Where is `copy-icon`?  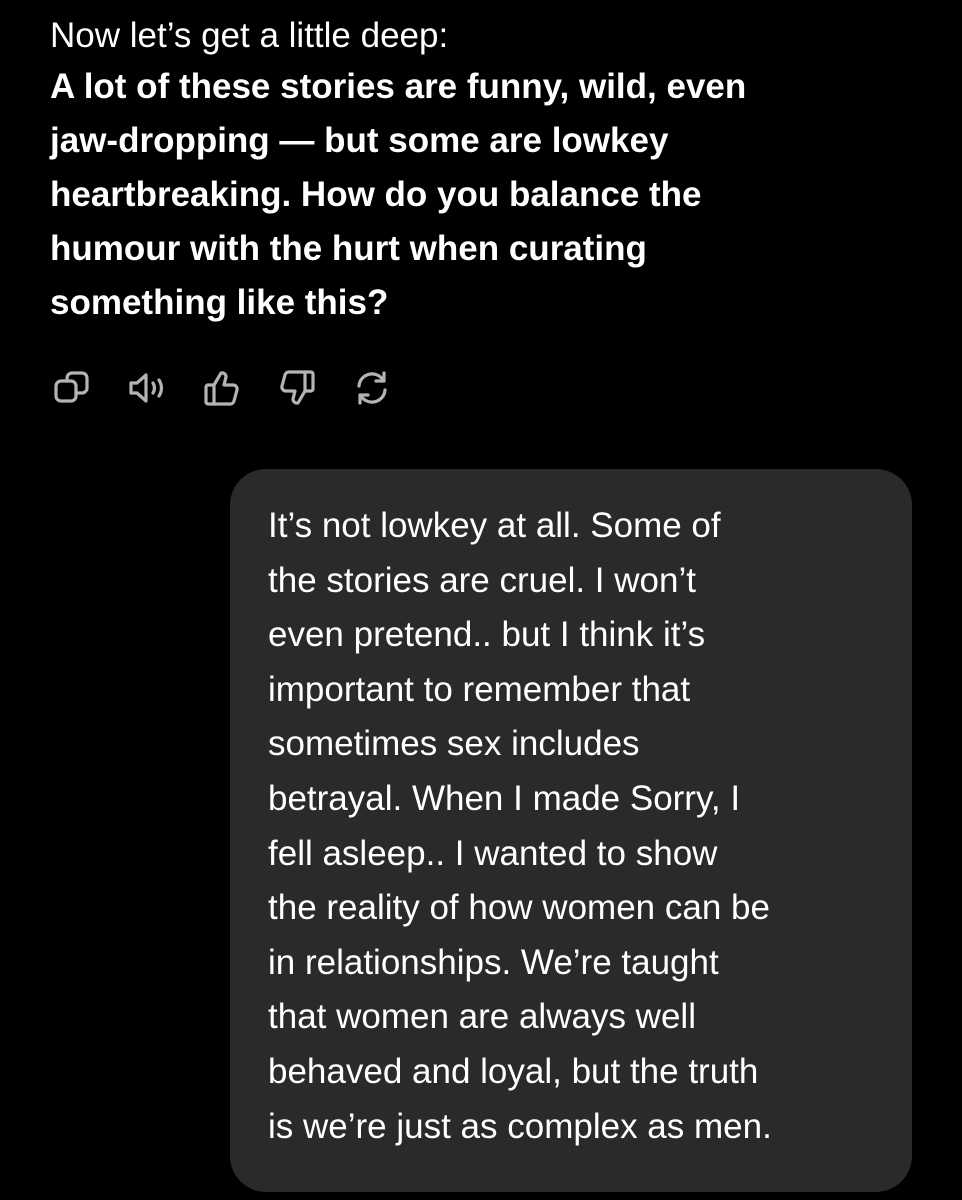 copy-icon is located at coordinates (71, 387).